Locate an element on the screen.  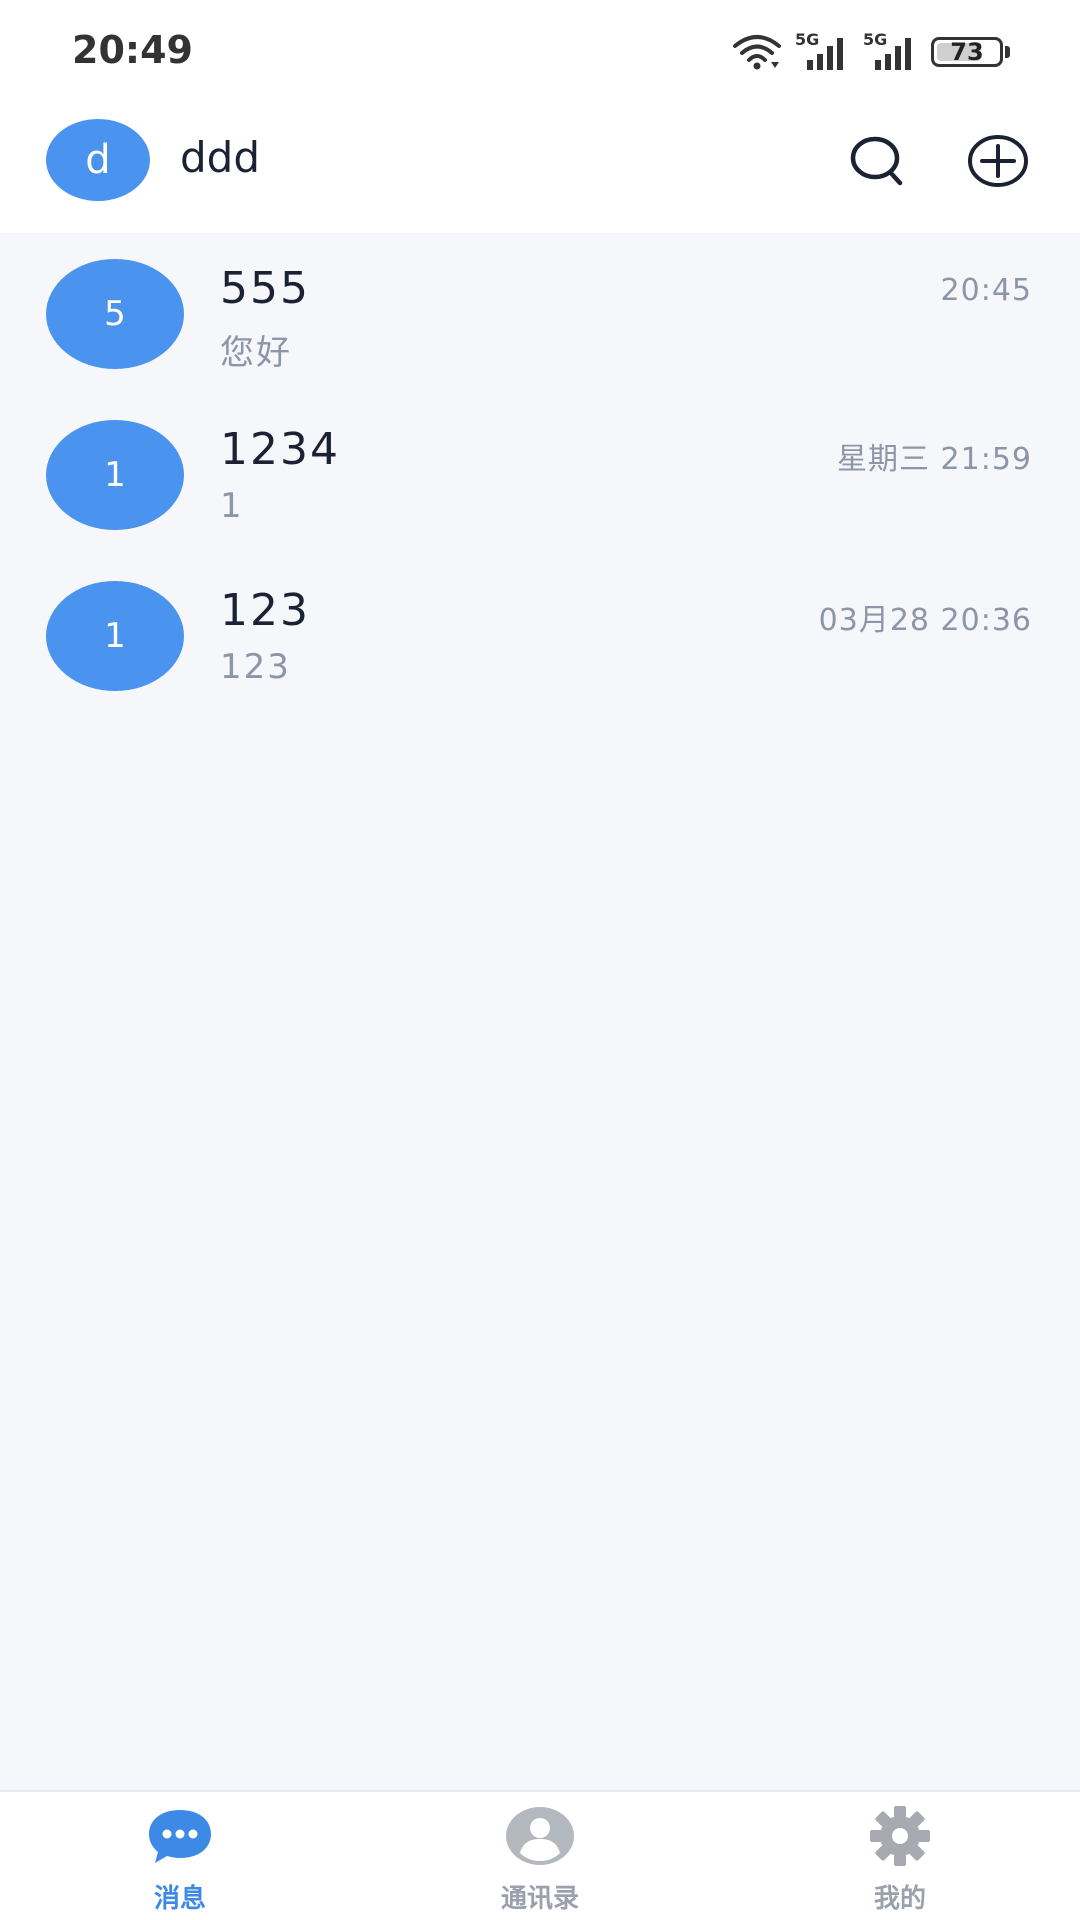
battery-icon: 73 is located at coordinates (970, 52).